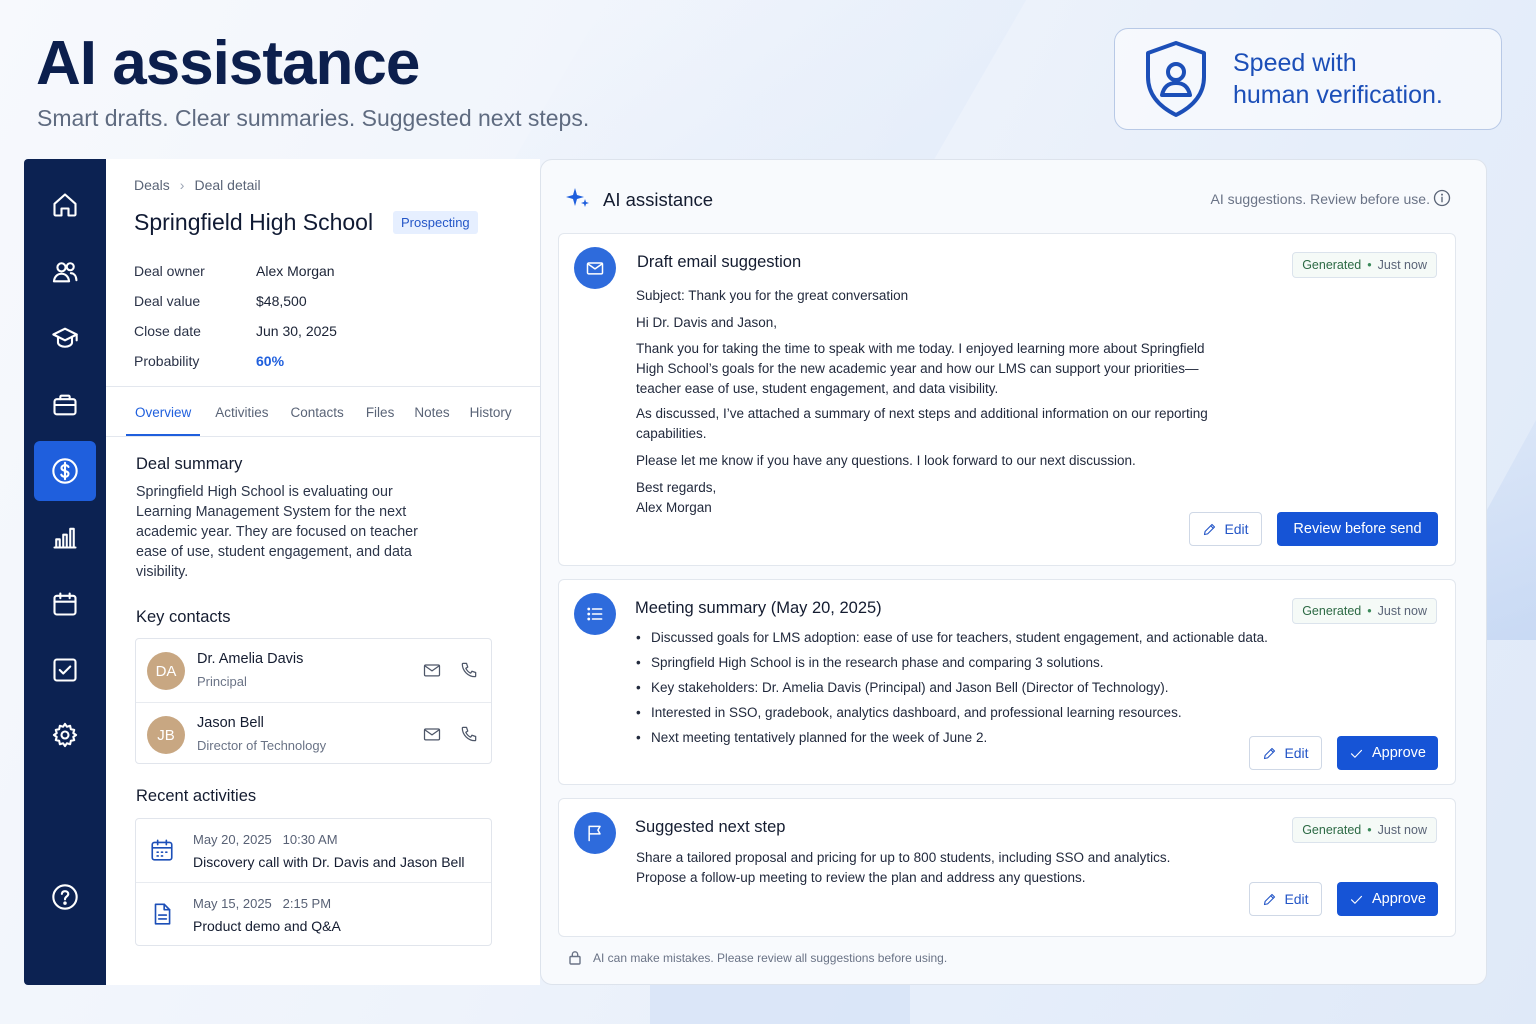 The image size is (1536, 1024). Describe the element at coordinates (232, 903) in the screenshot. I see `activity-date-value: May 15, 2025` at that location.